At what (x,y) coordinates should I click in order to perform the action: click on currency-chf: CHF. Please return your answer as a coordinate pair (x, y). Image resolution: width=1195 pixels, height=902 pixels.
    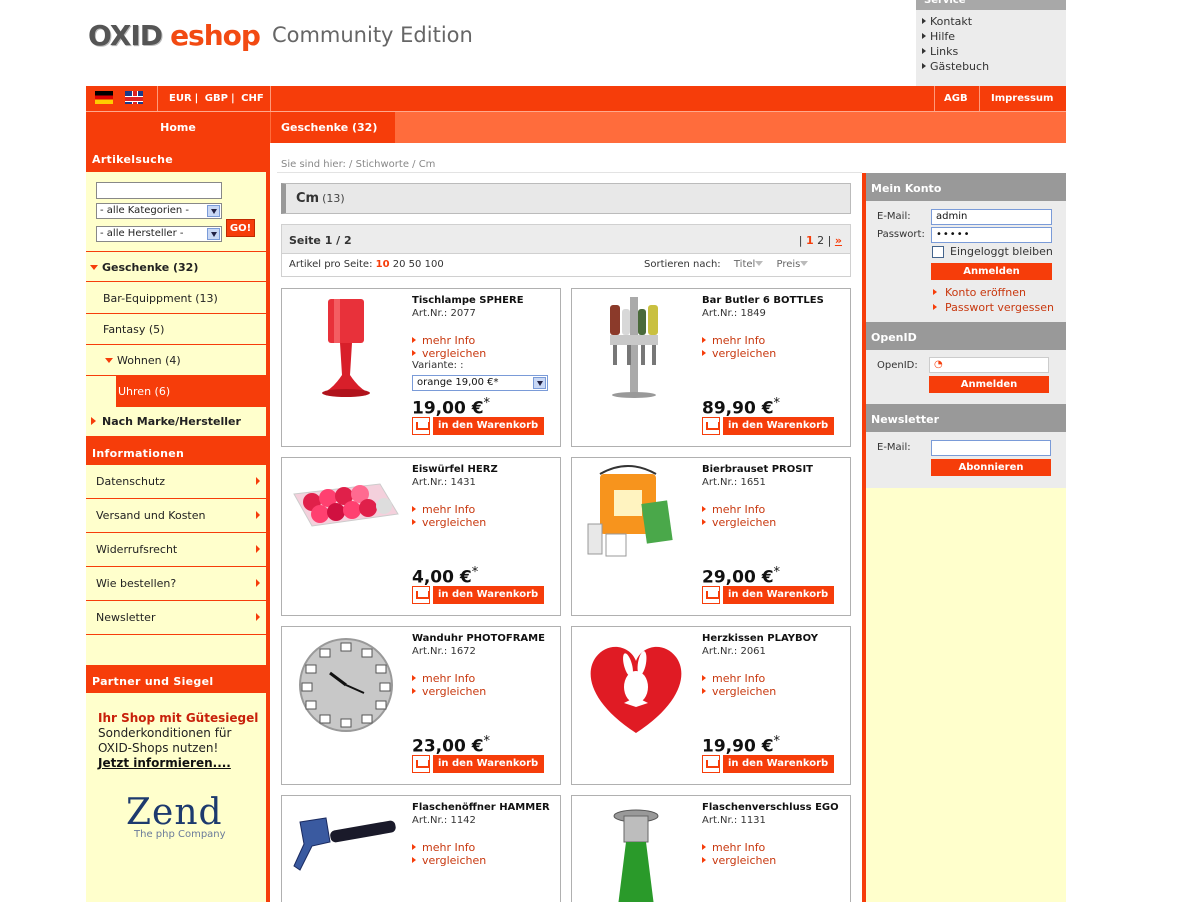
    Looking at the image, I should click on (252, 98).